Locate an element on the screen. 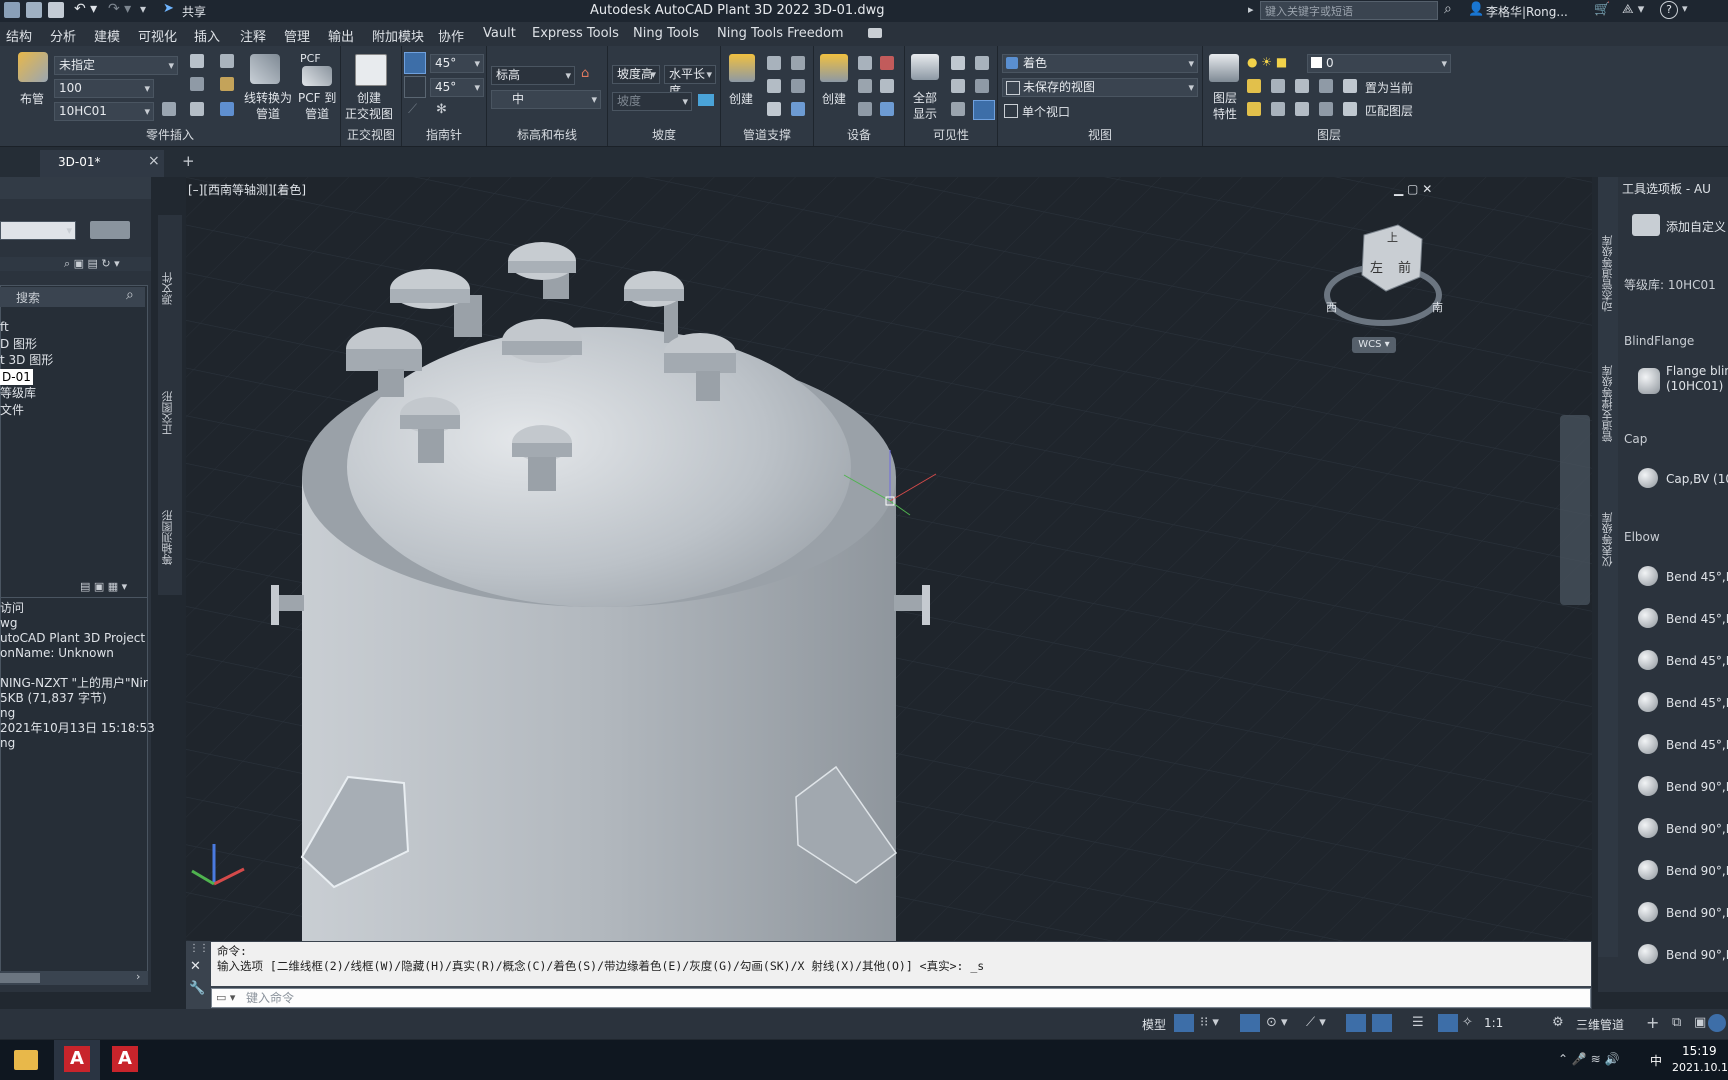  elbow-icon is located at coordinates (197, 109).